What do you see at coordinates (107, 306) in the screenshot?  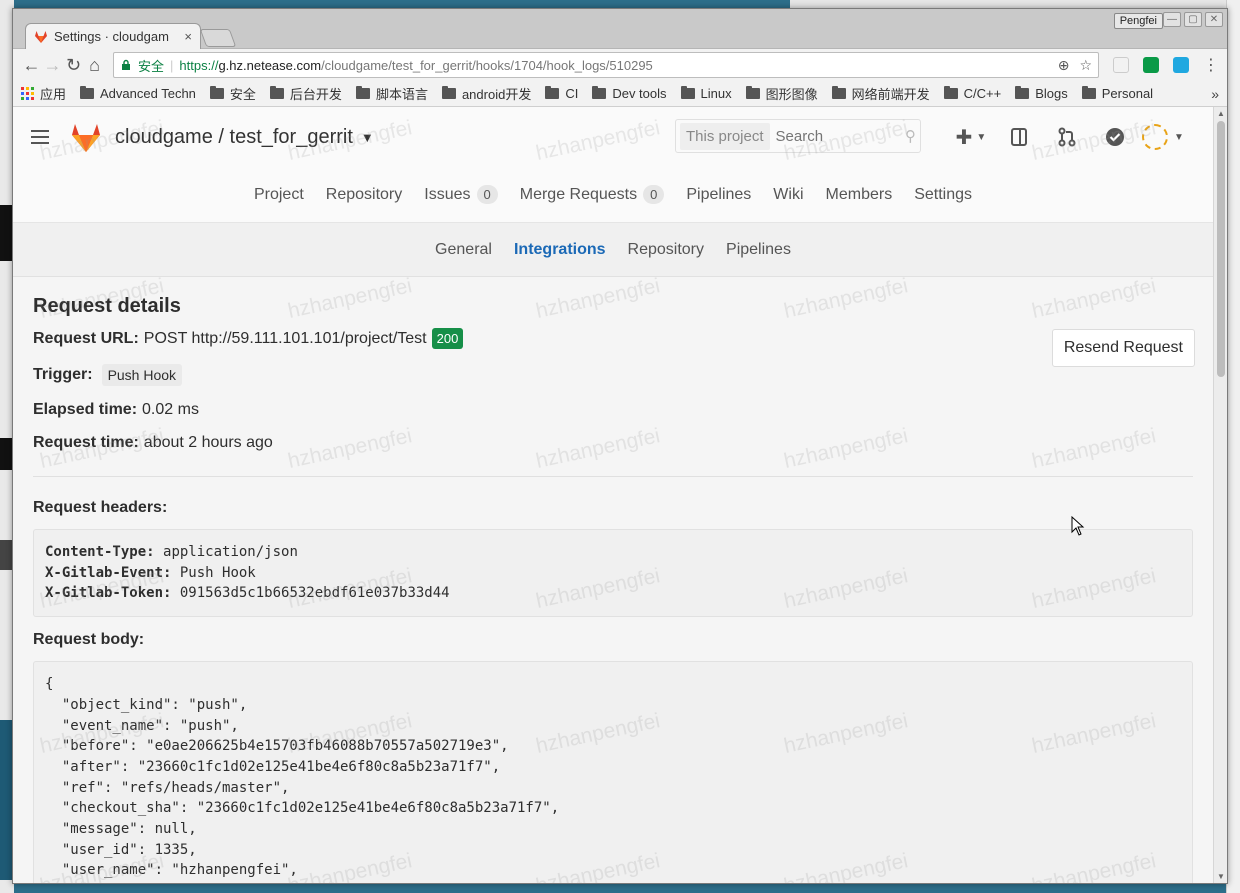 I see `page-title: Request details` at bounding box center [107, 306].